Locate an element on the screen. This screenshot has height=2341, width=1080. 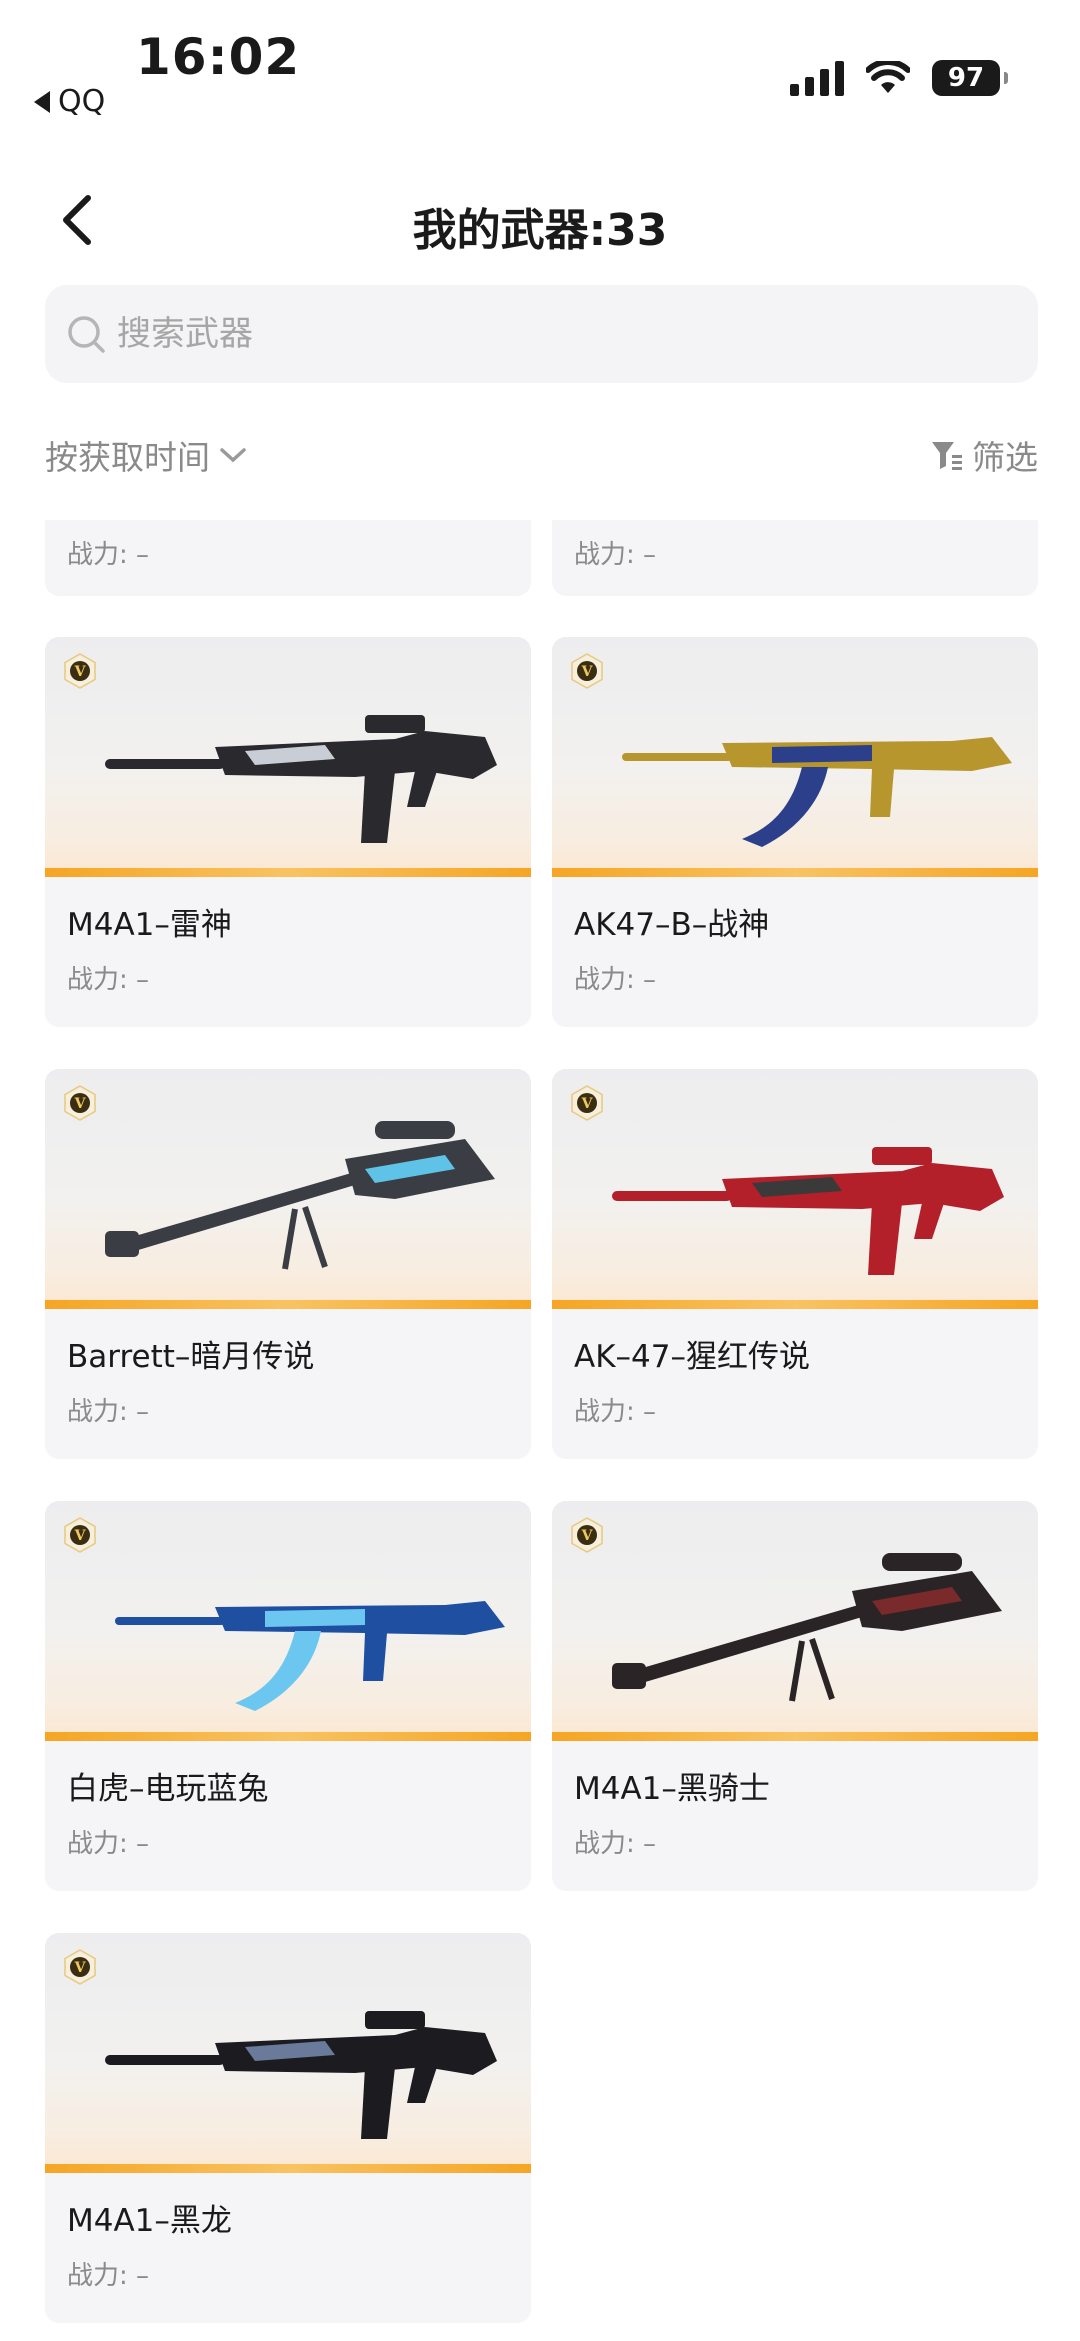
filter-icon is located at coordinates (947, 456).